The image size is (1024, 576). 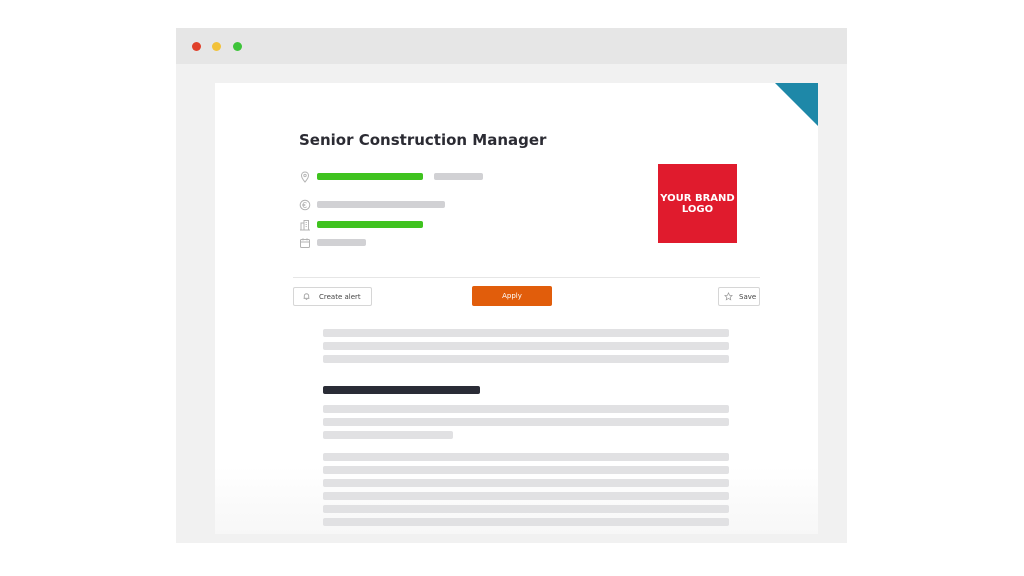 What do you see at coordinates (423, 140) in the screenshot?
I see `job-title: Senior Construction Manager` at bounding box center [423, 140].